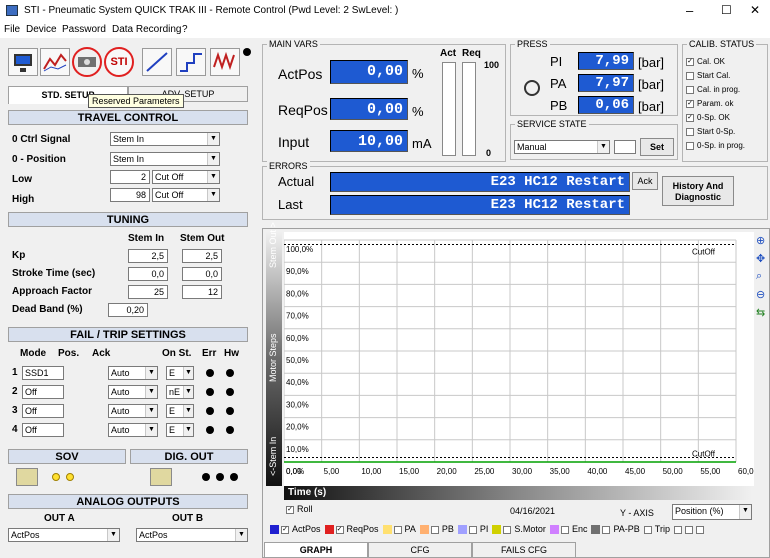 The height and width of the screenshot is (558, 770). I want to click on legend-item: PA, so click(399, 529).